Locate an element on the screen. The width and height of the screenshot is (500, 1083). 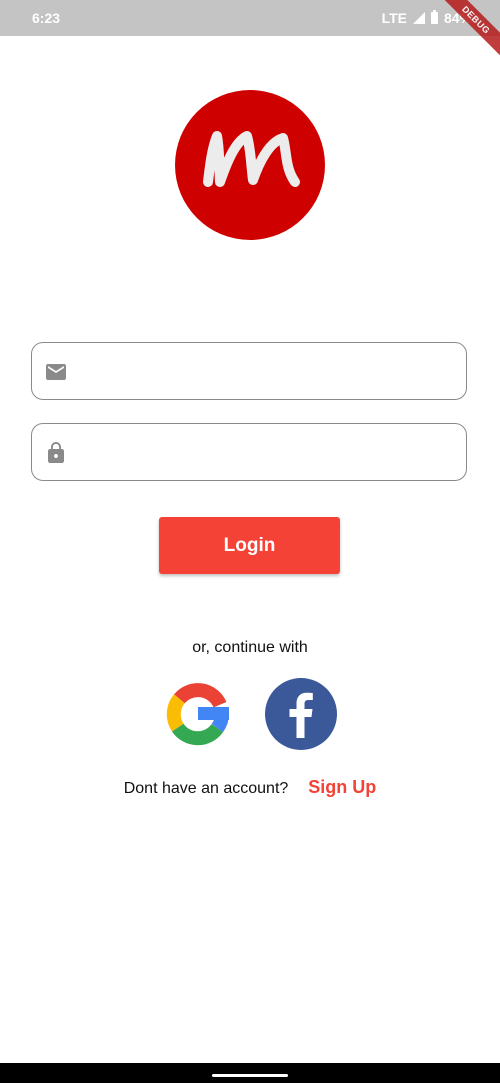
google-icon is located at coordinates (198, 714).